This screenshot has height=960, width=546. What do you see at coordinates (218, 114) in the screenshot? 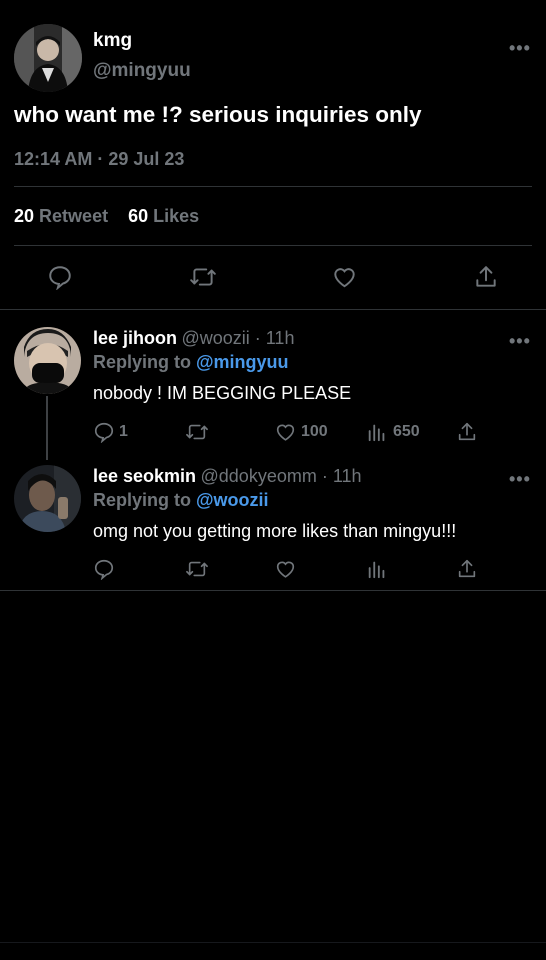
I see `tweet-text: who want me !? serious inquiries only` at bounding box center [218, 114].